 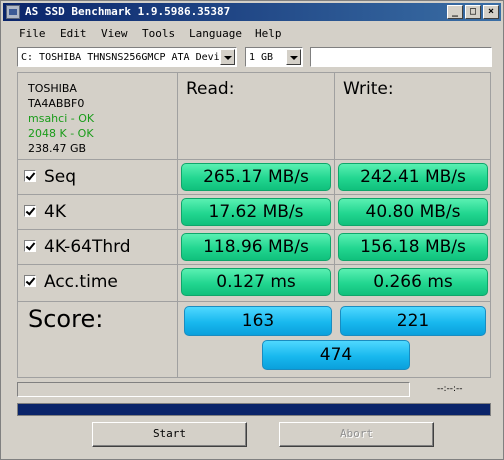 What do you see at coordinates (473, 12) in the screenshot?
I see `maximize-button: □` at bounding box center [473, 12].